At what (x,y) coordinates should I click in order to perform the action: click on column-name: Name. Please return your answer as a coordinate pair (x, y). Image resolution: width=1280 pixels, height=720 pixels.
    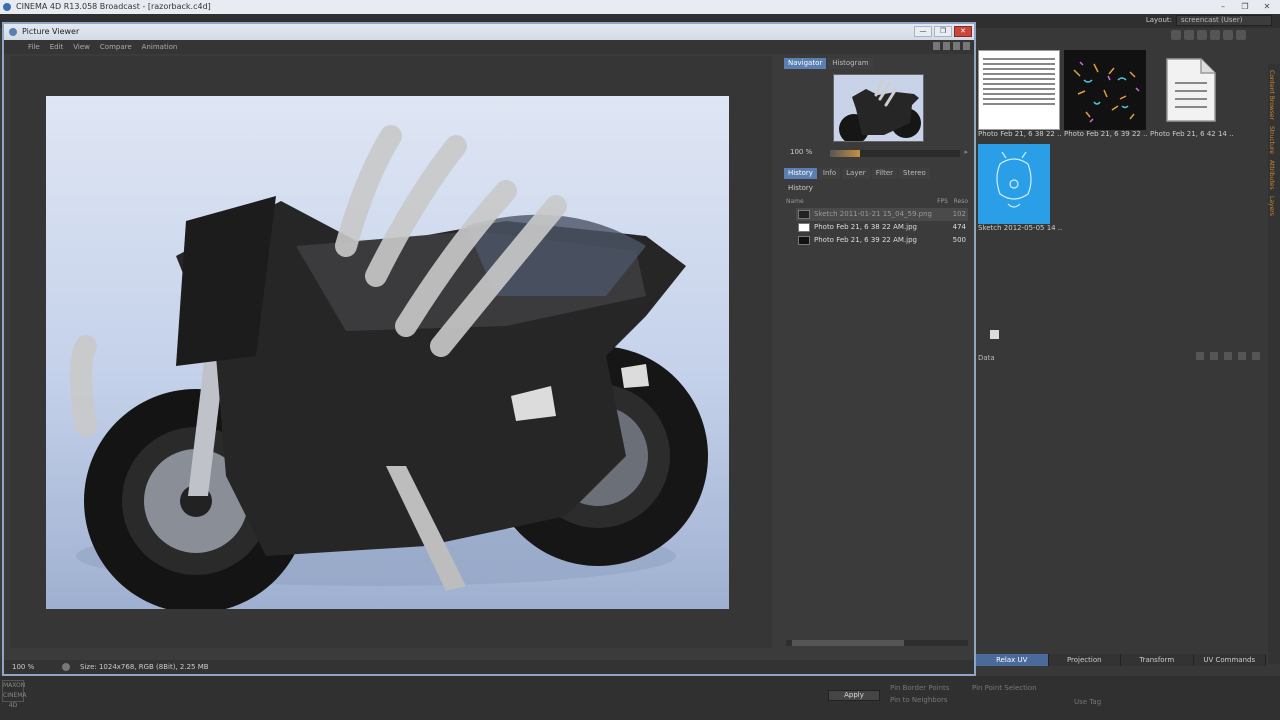
    Looking at the image, I should click on (795, 201).